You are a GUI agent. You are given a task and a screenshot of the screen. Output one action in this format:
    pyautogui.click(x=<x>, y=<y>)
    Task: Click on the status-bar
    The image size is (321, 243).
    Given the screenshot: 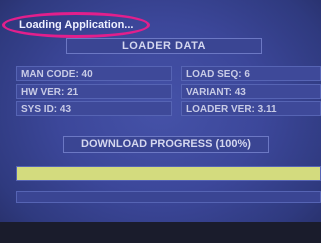 What is the action you would take?
    pyautogui.click(x=168, y=197)
    